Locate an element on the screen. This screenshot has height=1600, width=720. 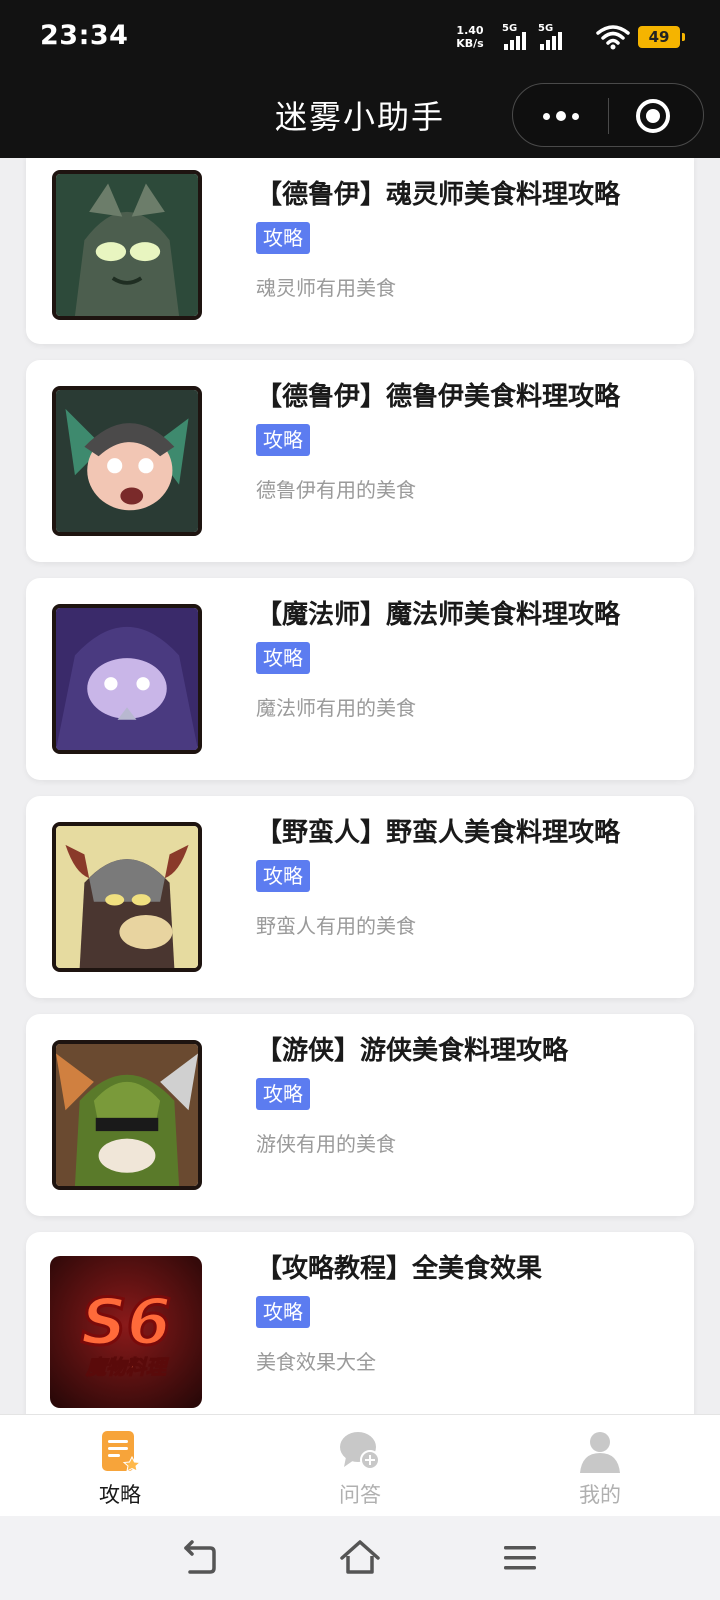
article-title: 【野蛮人】野蛮人美食料理攻略 is located at coordinates (438, 833).